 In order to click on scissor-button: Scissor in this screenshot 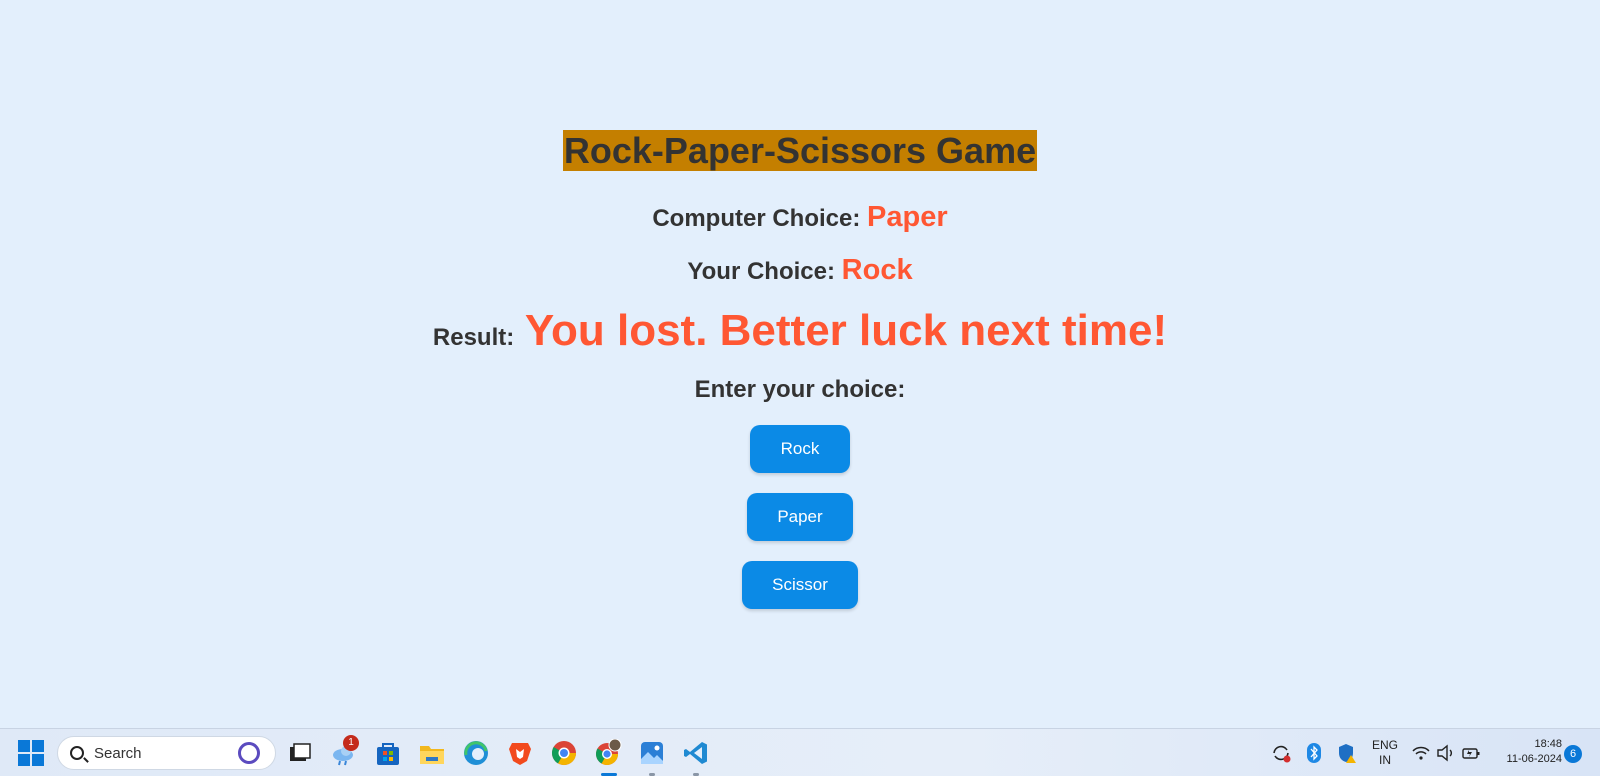, I will do `click(800, 585)`.